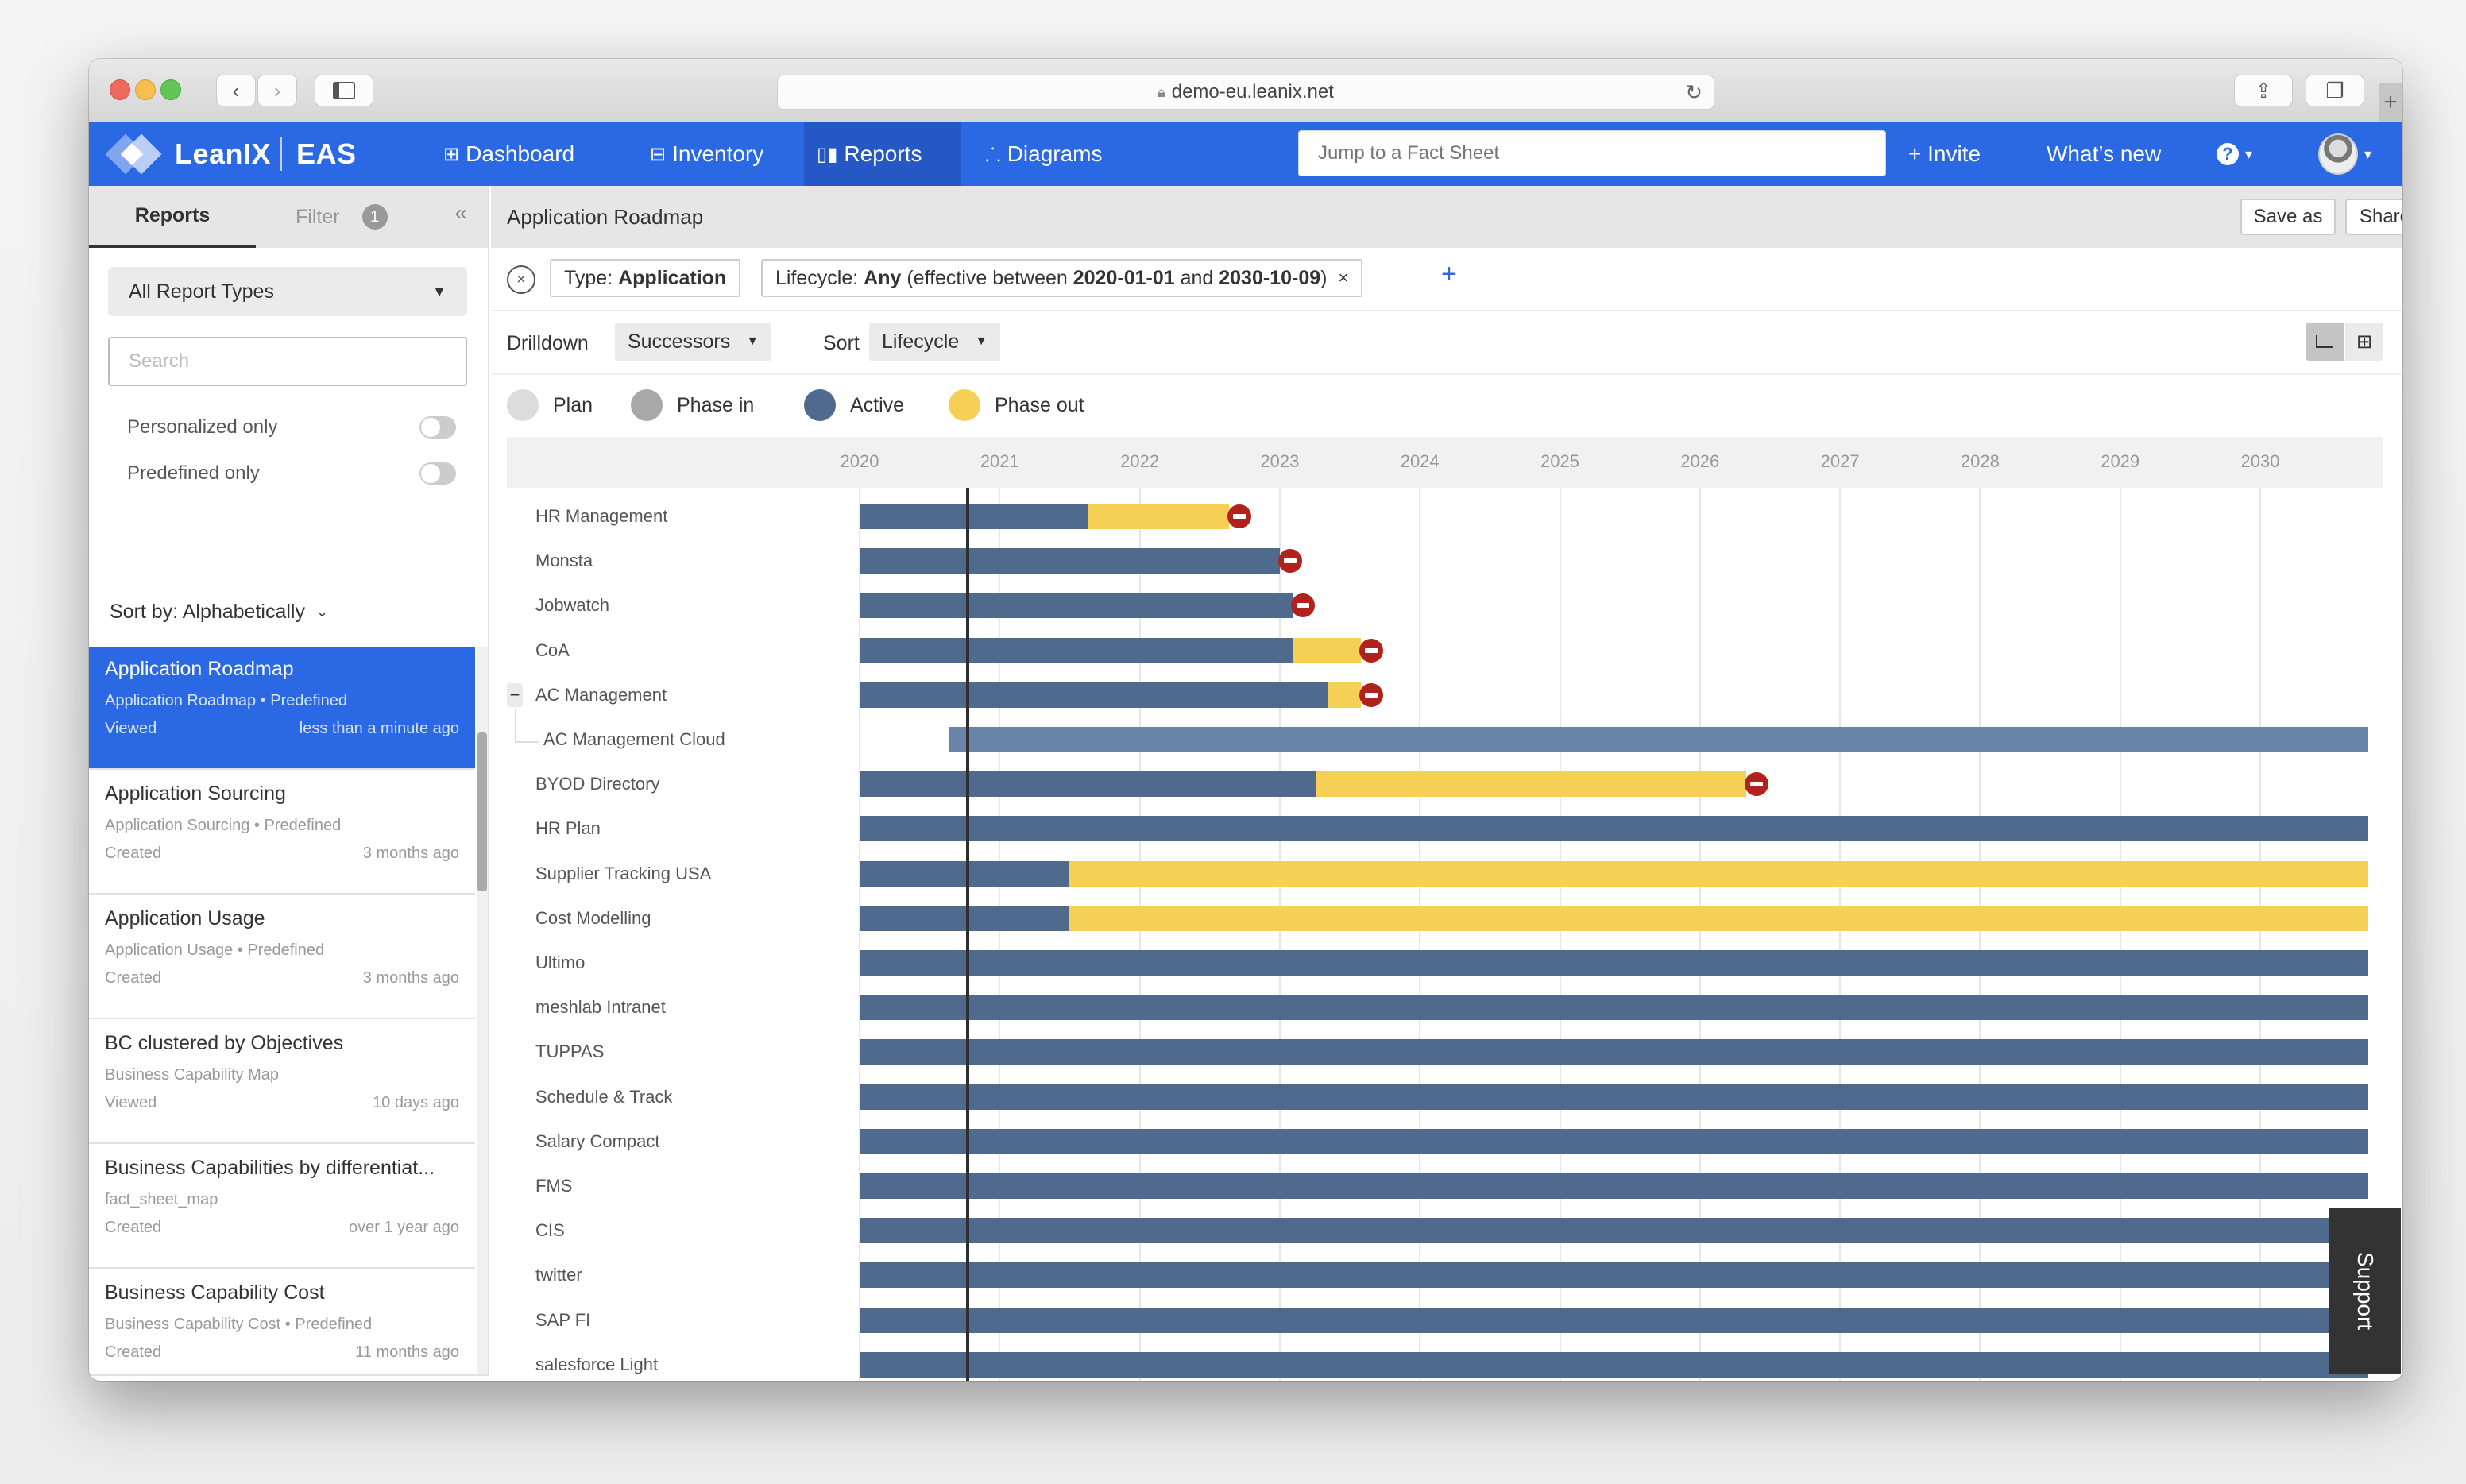 The height and width of the screenshot is (1484, 2466). Describe the element at coordinates (1449, 275) in the screenshot. I see `add-filter-icon: +` at that location.